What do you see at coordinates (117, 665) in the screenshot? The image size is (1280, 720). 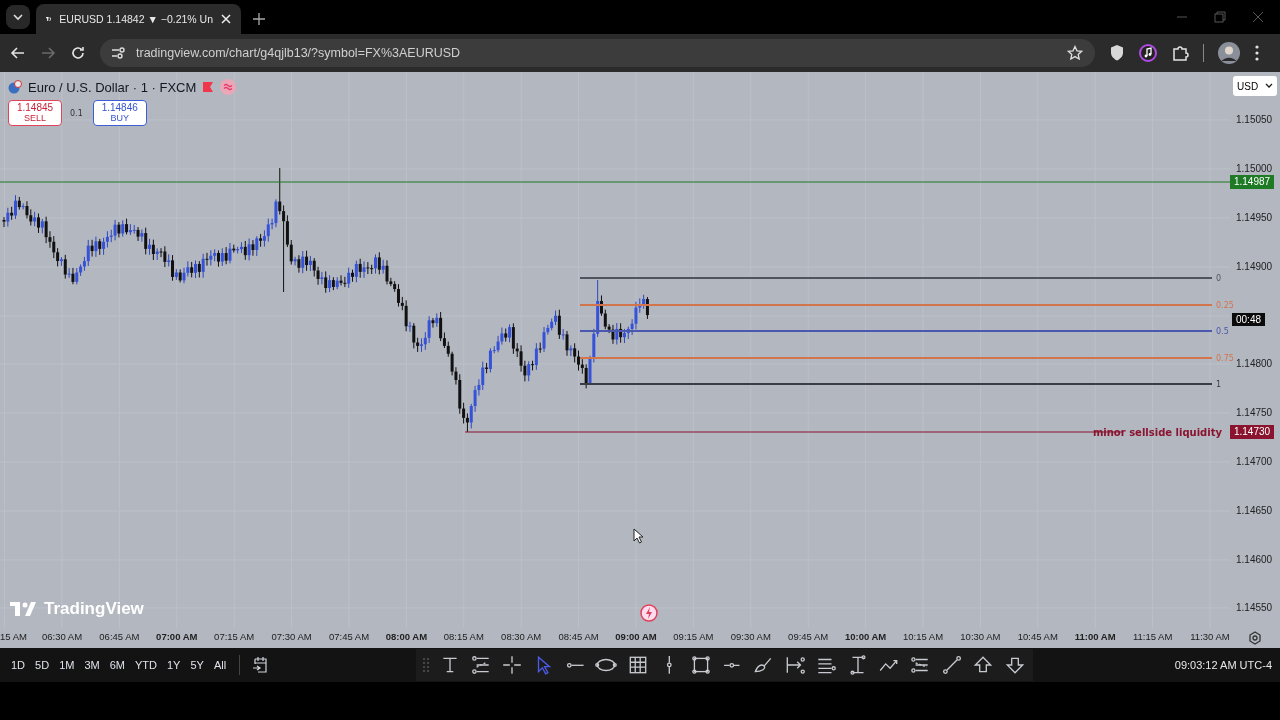 I see `range-button: 6M` at bounding box center [117, 665].